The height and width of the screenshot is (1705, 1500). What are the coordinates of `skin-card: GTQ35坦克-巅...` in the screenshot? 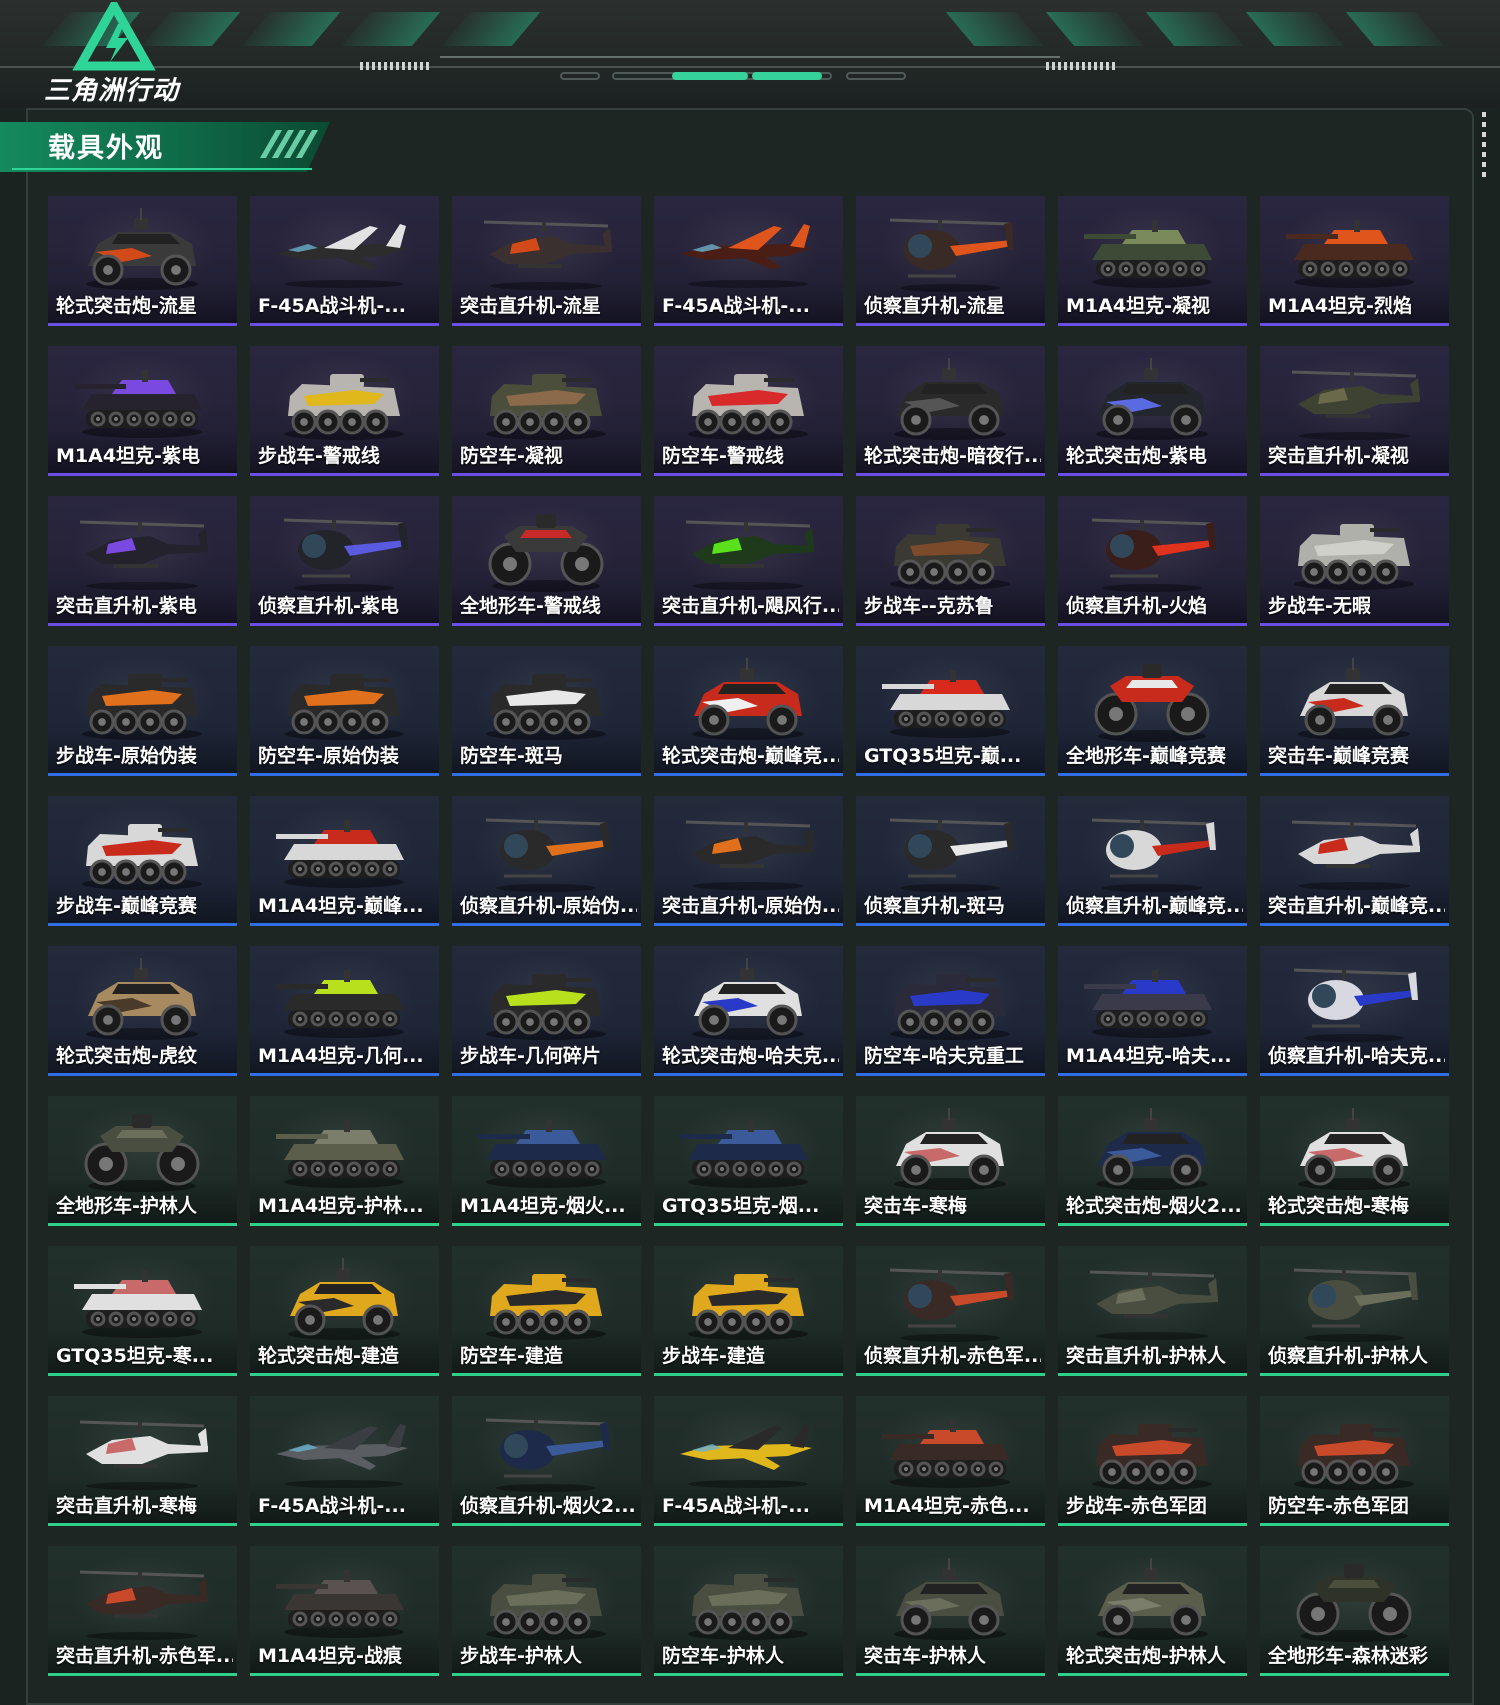 It's located at (950, 711).